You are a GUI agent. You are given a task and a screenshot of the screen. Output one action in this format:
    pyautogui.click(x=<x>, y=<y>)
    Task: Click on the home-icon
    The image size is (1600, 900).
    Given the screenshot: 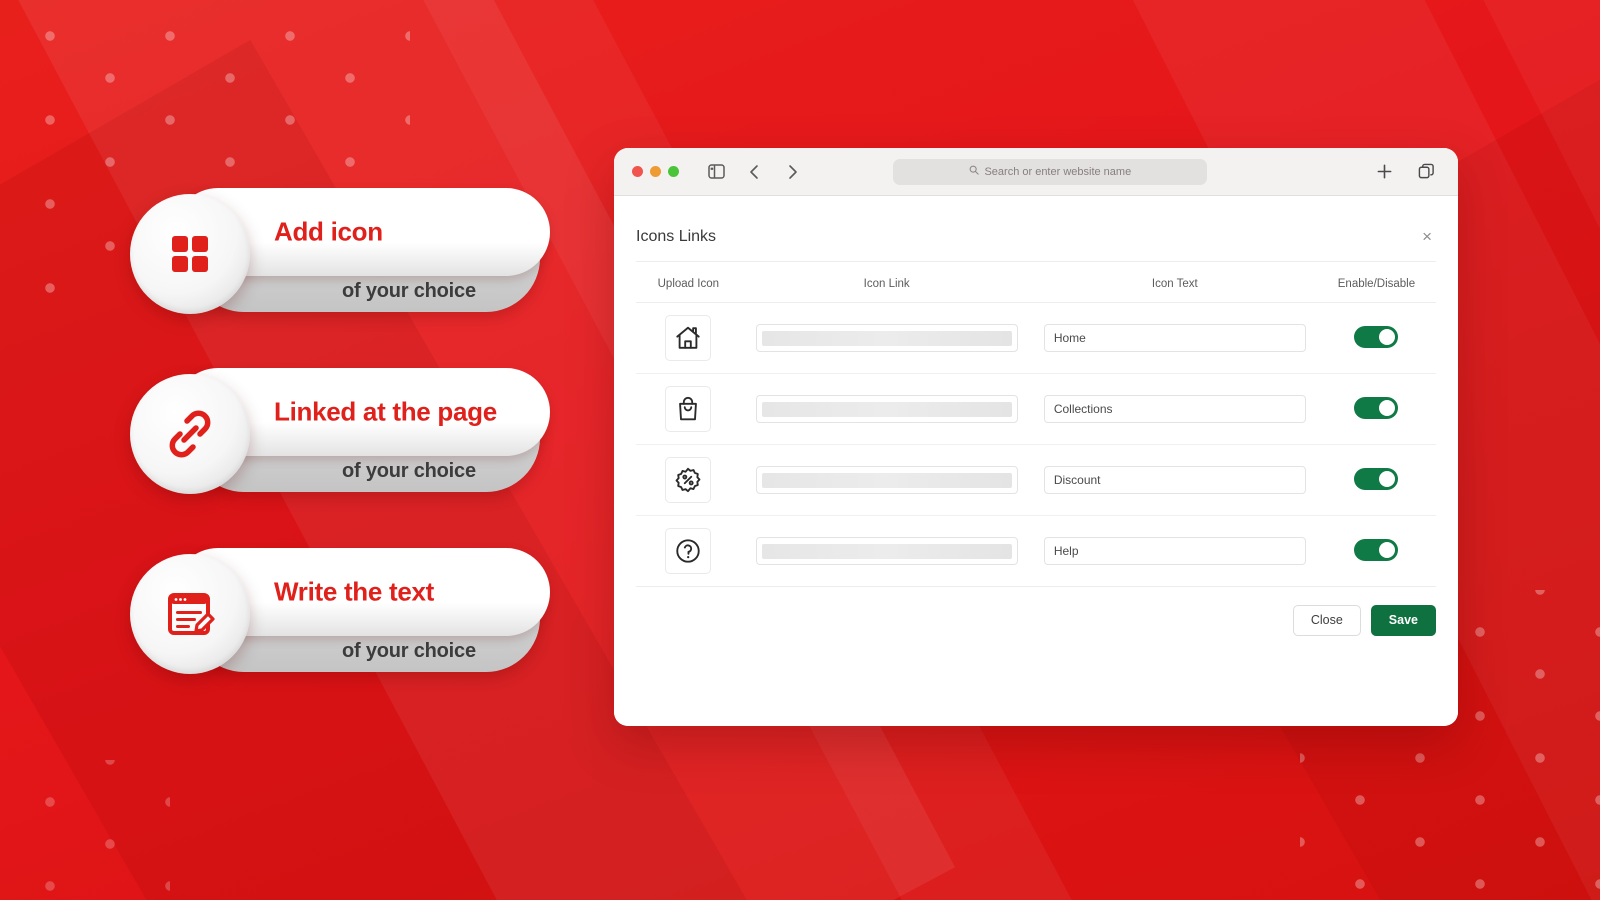 What is the action you would take?
    pyautogui.click(x=688, y=338)
    